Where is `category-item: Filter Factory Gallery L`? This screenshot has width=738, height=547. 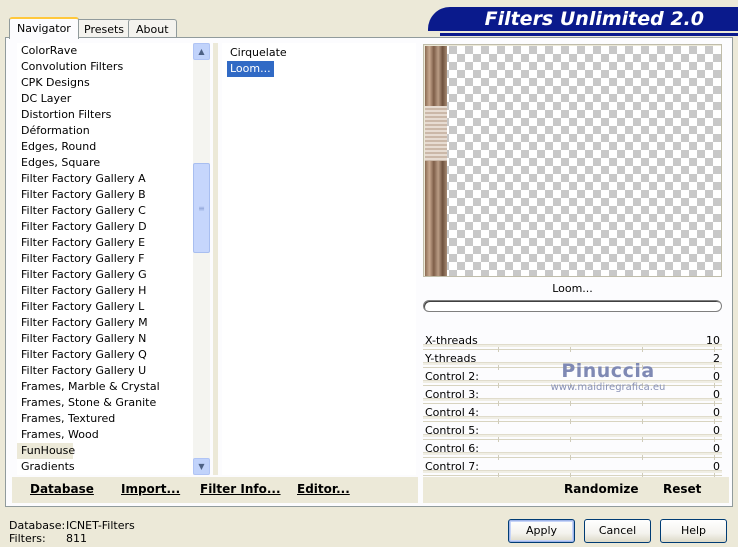
category-item: Filter Factory Gallery L is located at coordinates (105, 307).